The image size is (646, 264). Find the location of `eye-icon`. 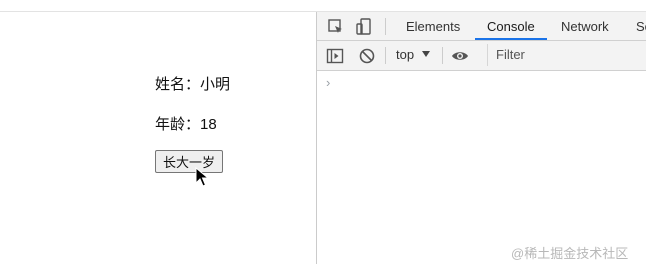

eye-icon is located at coordinates (460, 56).